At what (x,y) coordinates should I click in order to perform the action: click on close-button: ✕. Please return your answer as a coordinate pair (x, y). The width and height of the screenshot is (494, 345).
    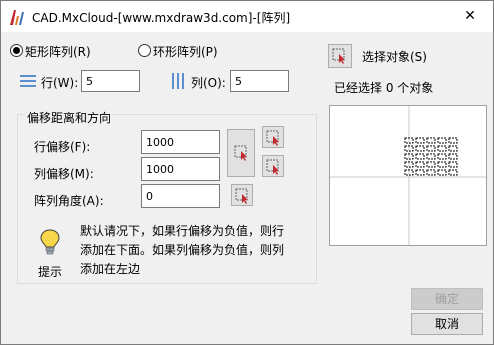
    Looking at the image, I should click on (470, 16).